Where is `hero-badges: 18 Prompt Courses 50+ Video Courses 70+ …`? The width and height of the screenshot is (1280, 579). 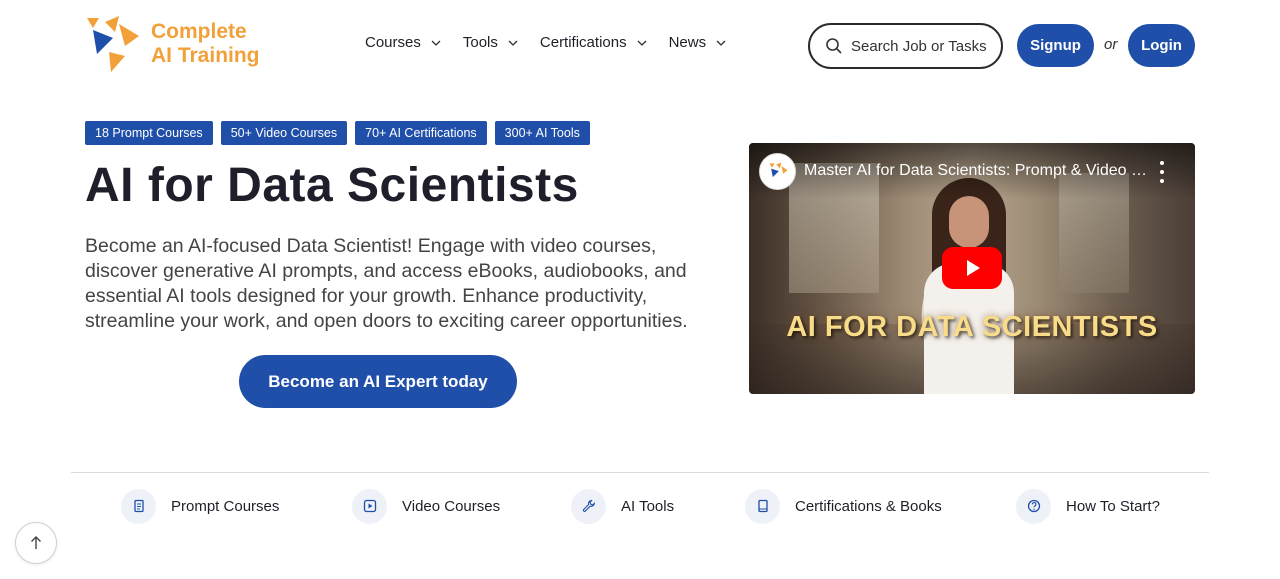
hero-badges: 18 Prompt Courses 50+ Video Courses 70+ … is located at coordinates (337, 133).